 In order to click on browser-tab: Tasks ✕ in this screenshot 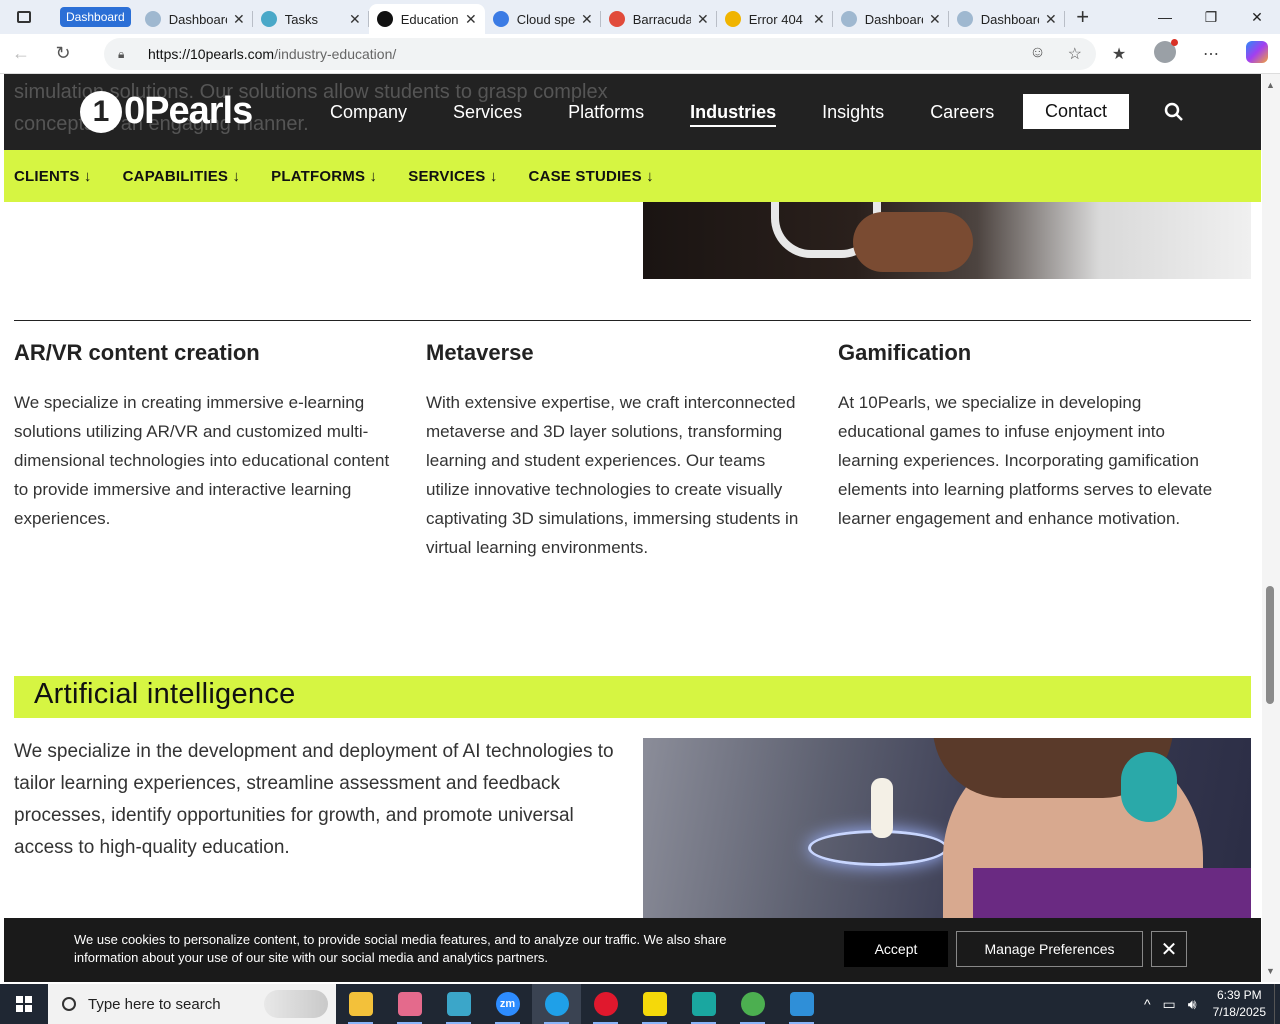, I will do `click(311, 19)`.